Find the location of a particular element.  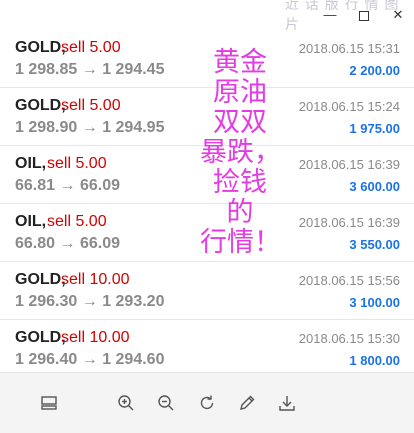

title-bar: 近 话 版 行 情 图 片 — ✕ is located at coordinates (207, 16).